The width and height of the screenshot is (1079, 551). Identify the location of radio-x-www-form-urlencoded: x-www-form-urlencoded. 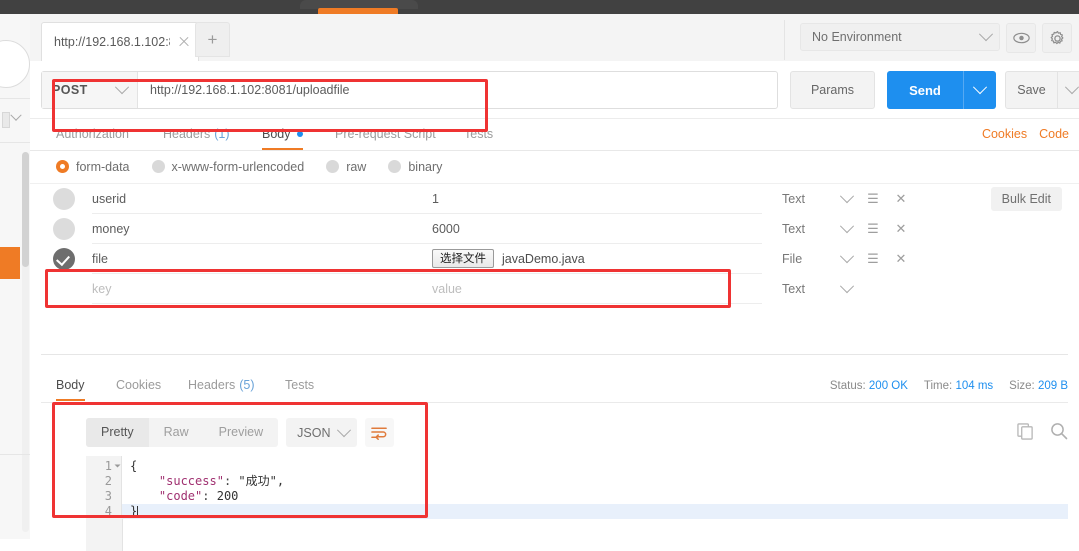
(228, 166).